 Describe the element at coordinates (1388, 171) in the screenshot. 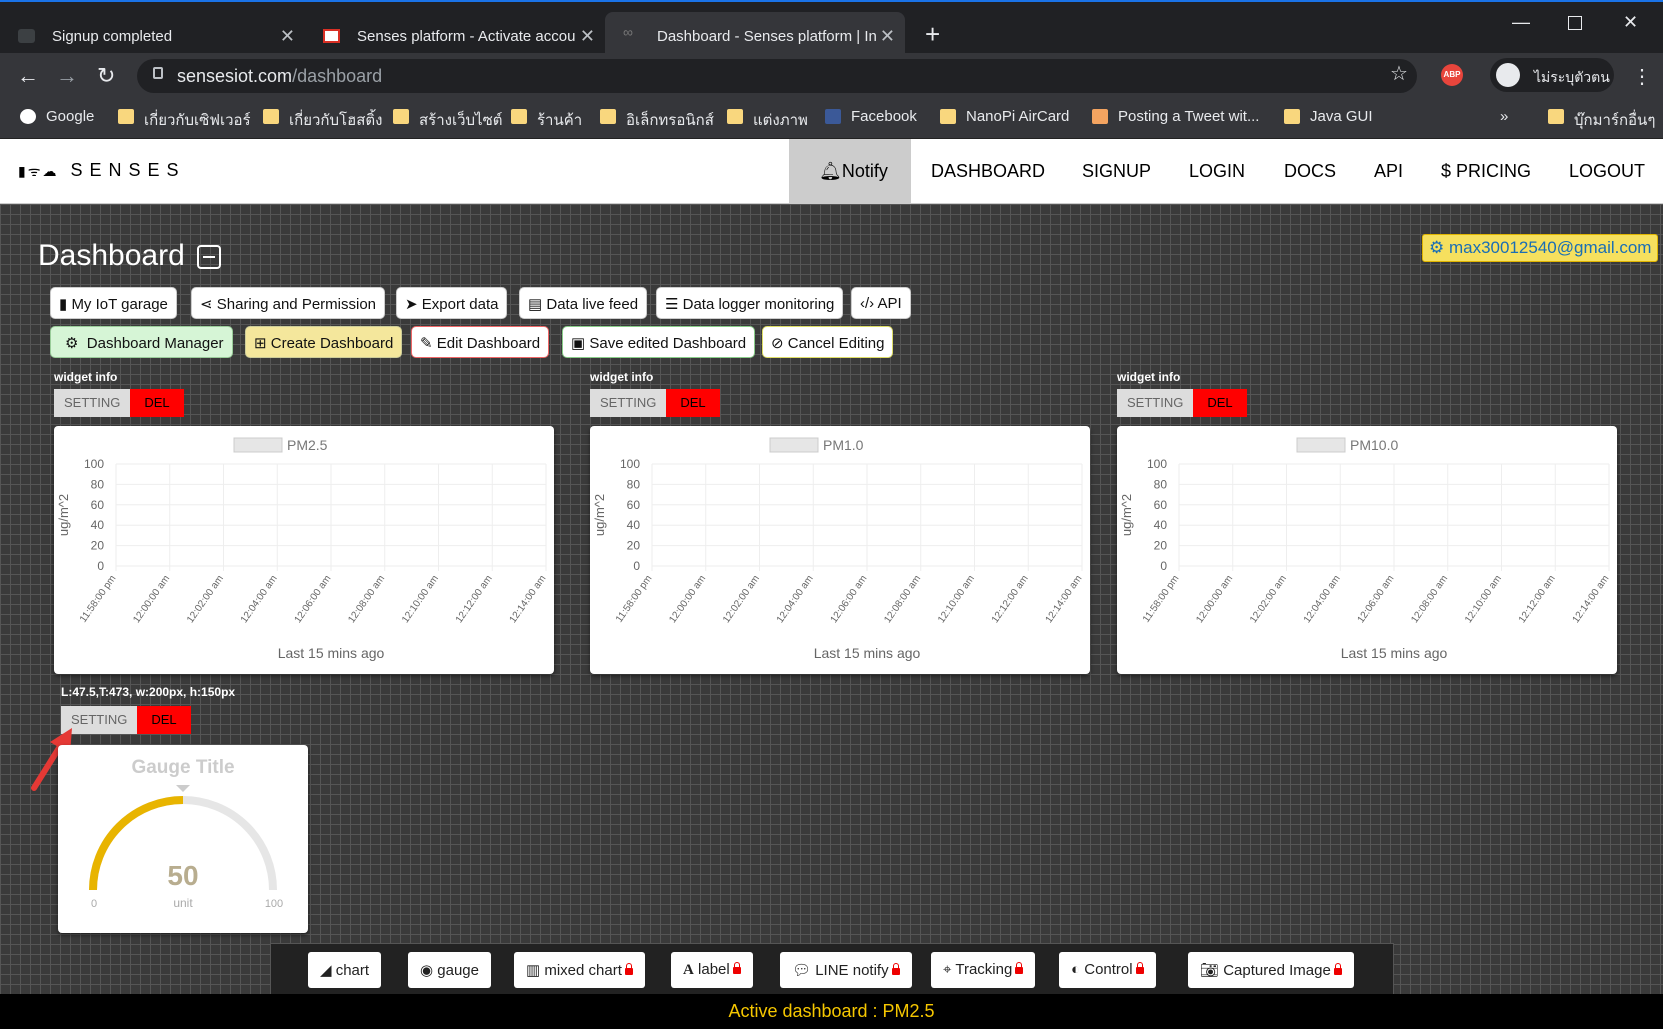

I see `nav-api: API` at that location.